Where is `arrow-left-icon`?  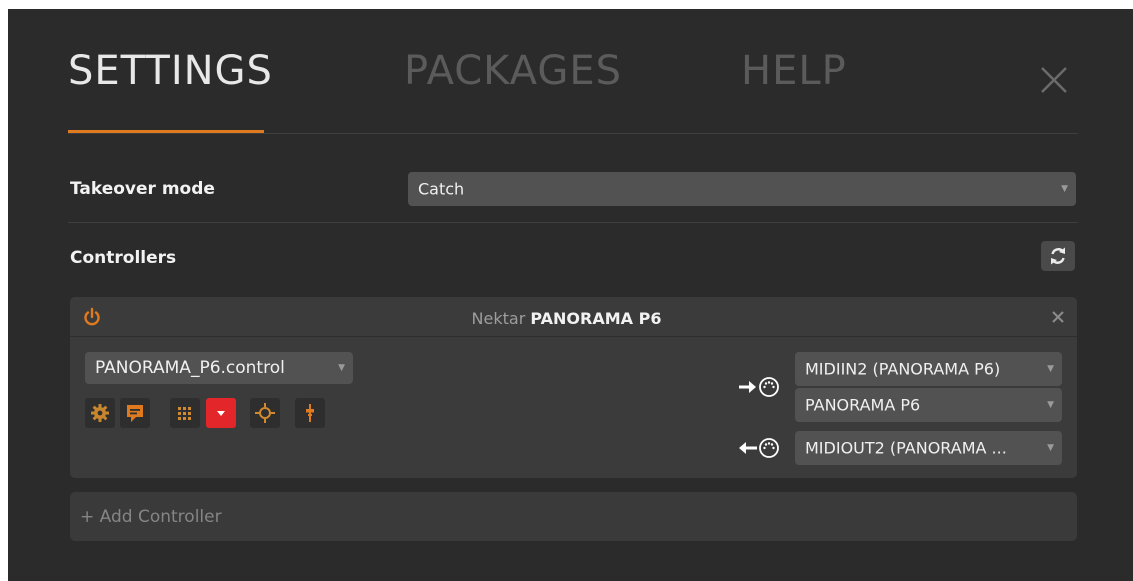
arrow-left-icon is located at coordinates (748, 448).